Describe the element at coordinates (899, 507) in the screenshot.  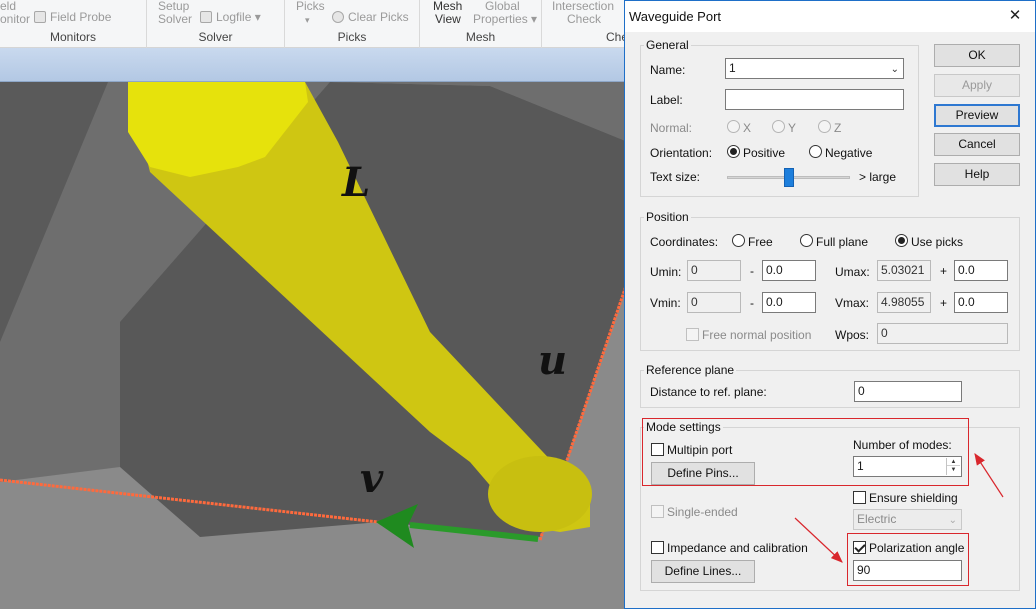
I see `annotation-overlay` at that location.